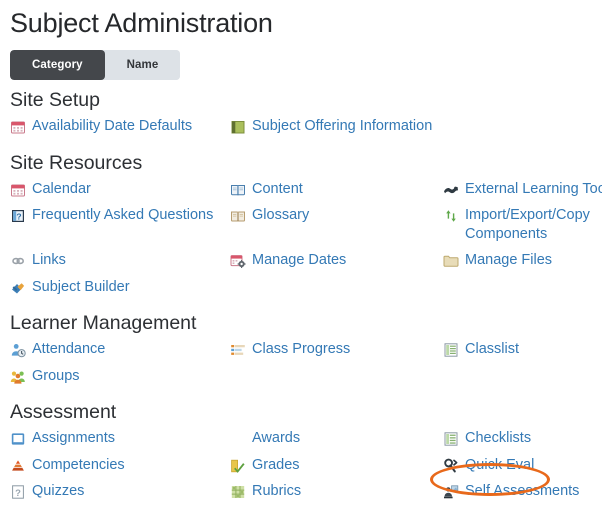 Image resolution: width=602 pixels, height=527 pixels. Describe the element at coordinates (78, 465) in the screenshot. I see `tool-link-label: Competencies` at that location.